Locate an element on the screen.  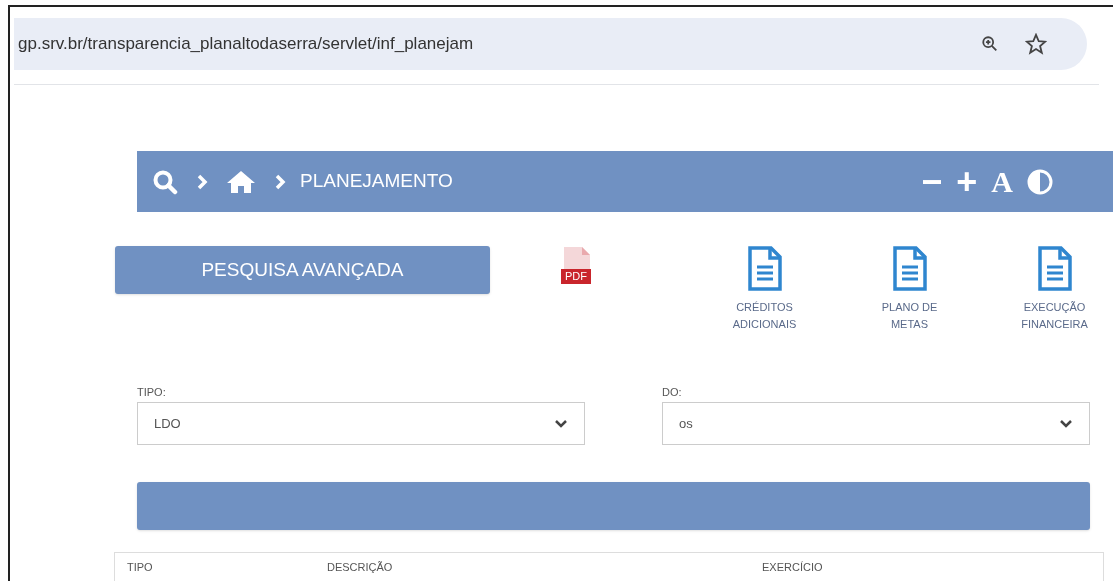
advanced-search-button: PESQUISA AVANÇADA is located at coordinates (302, 270).